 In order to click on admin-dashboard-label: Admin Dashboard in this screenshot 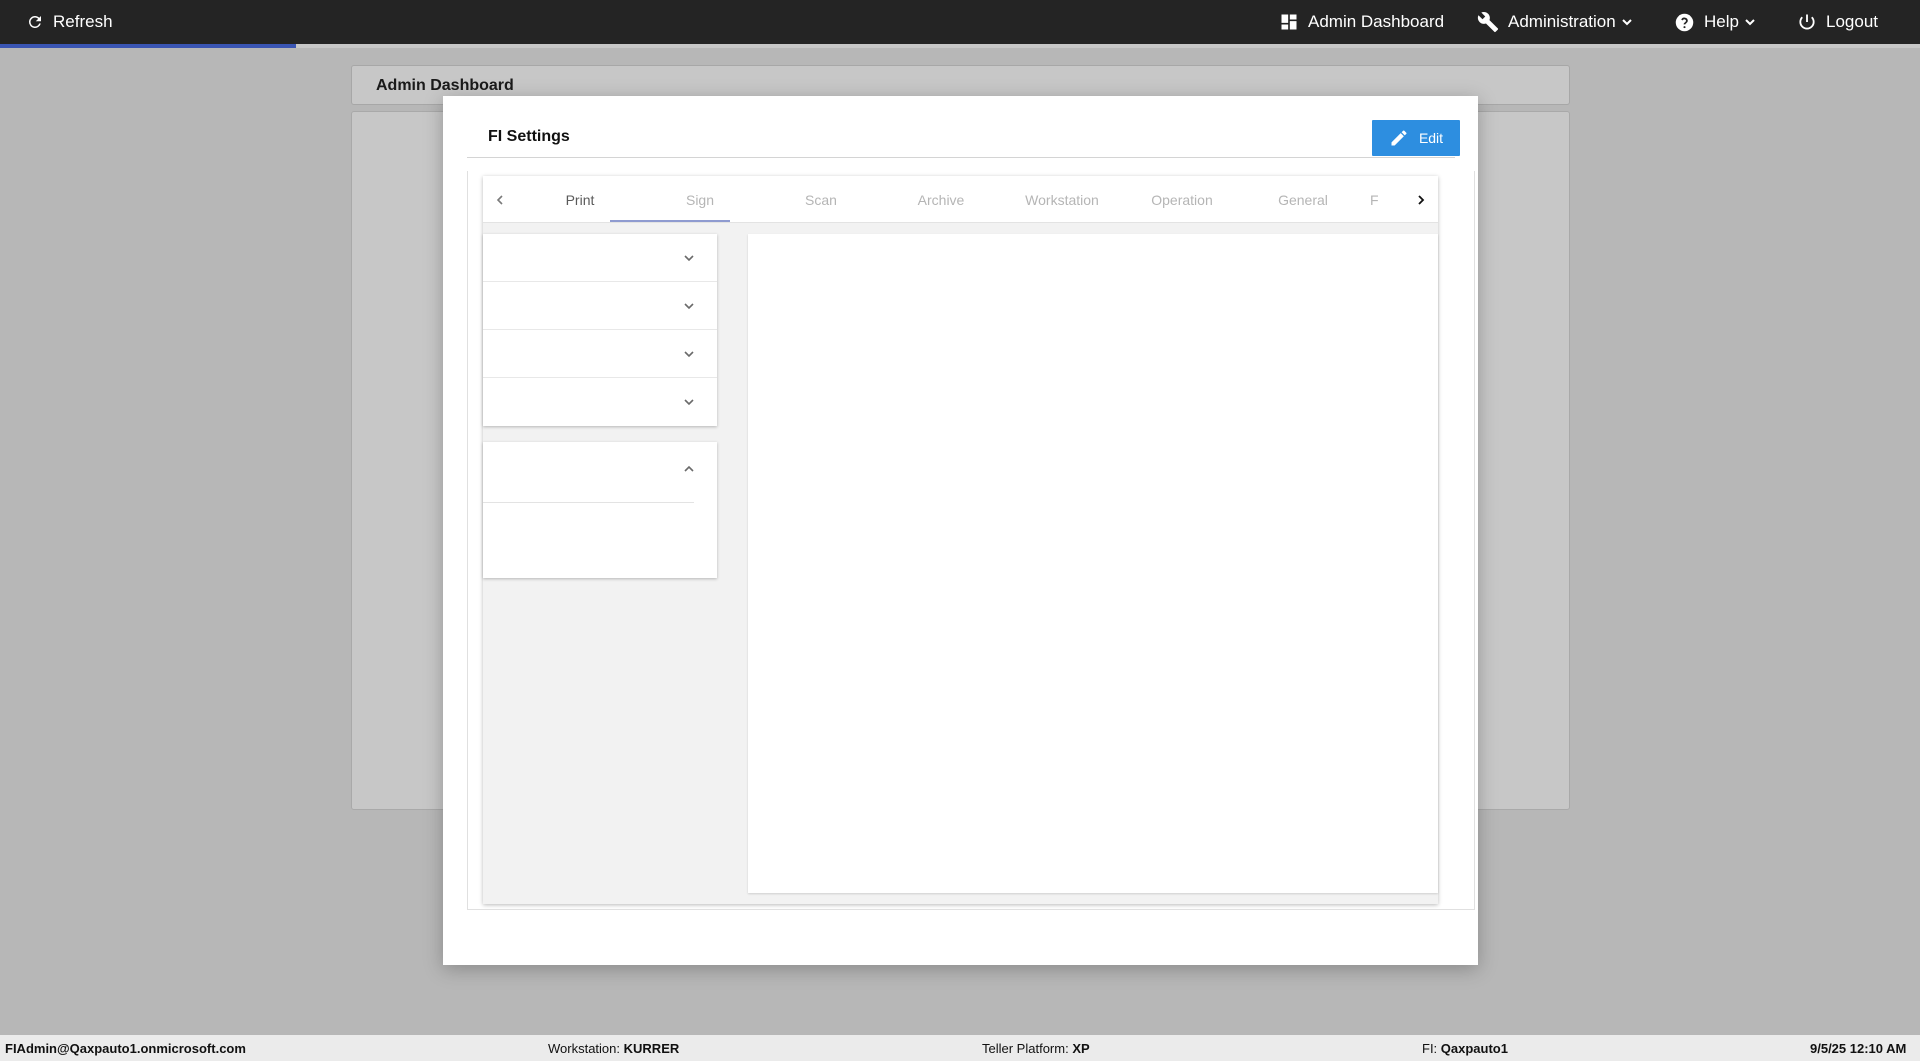, I will do `click(1376, 21)`.